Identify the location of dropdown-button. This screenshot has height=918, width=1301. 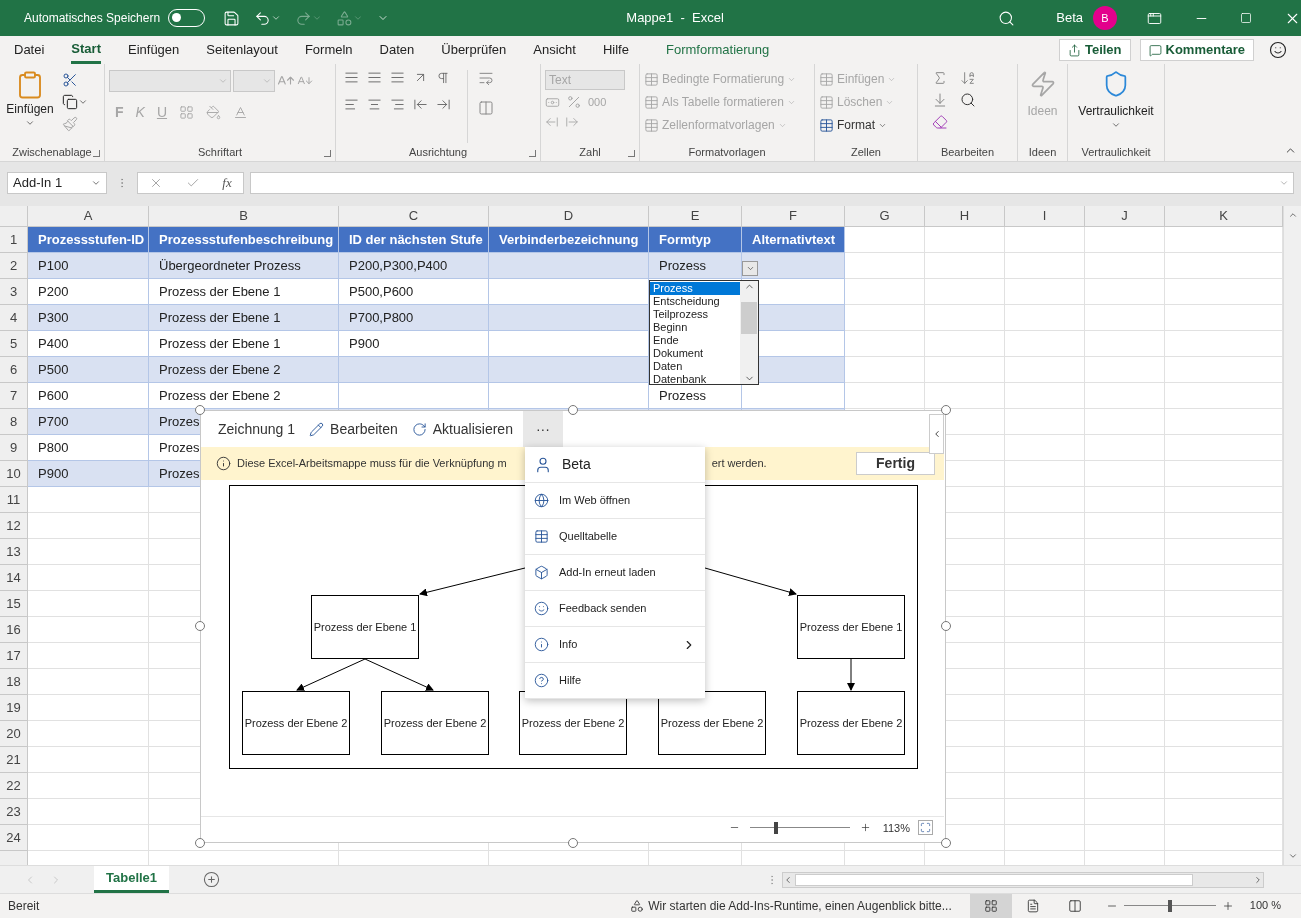
(750, 268).